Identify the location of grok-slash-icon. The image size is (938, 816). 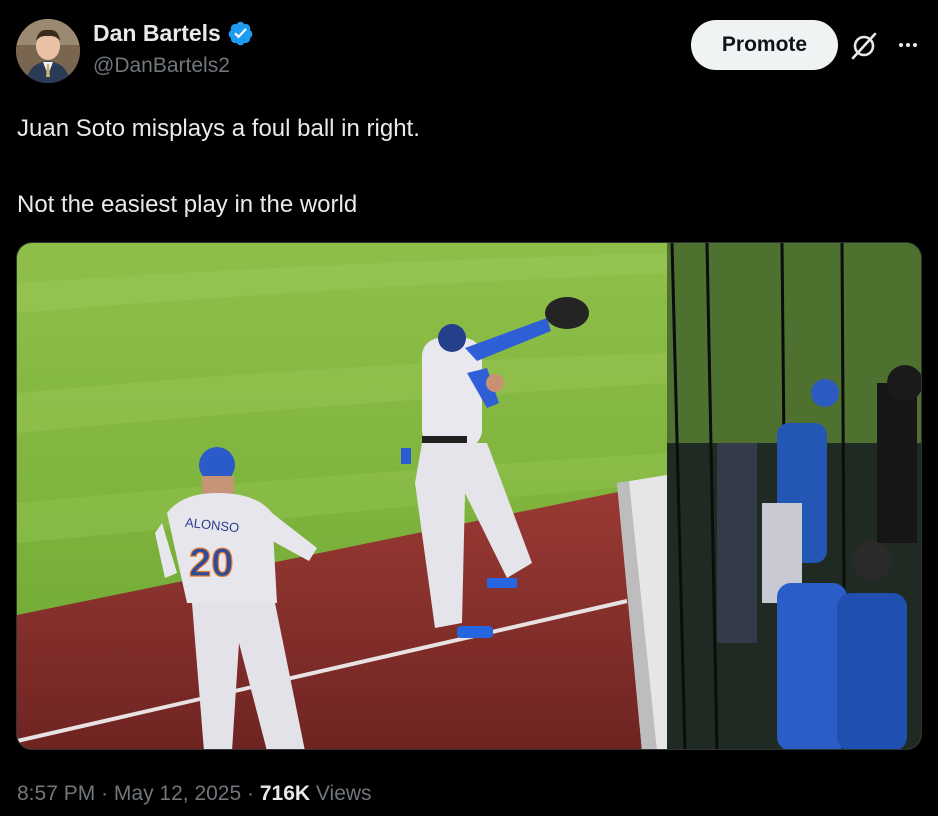
(864, 46).